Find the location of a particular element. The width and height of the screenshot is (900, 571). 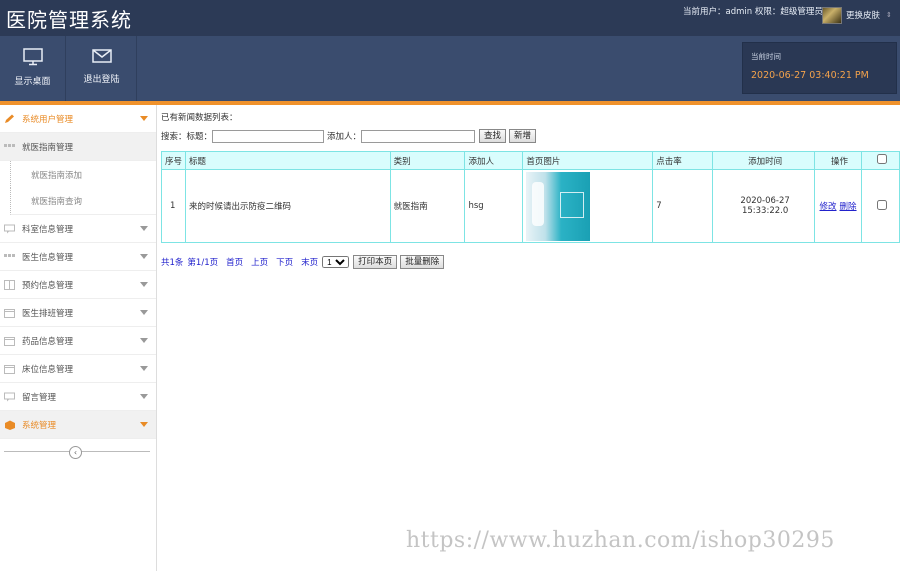

logout-button: 退出登陆 is located at coordinates (102, 68).